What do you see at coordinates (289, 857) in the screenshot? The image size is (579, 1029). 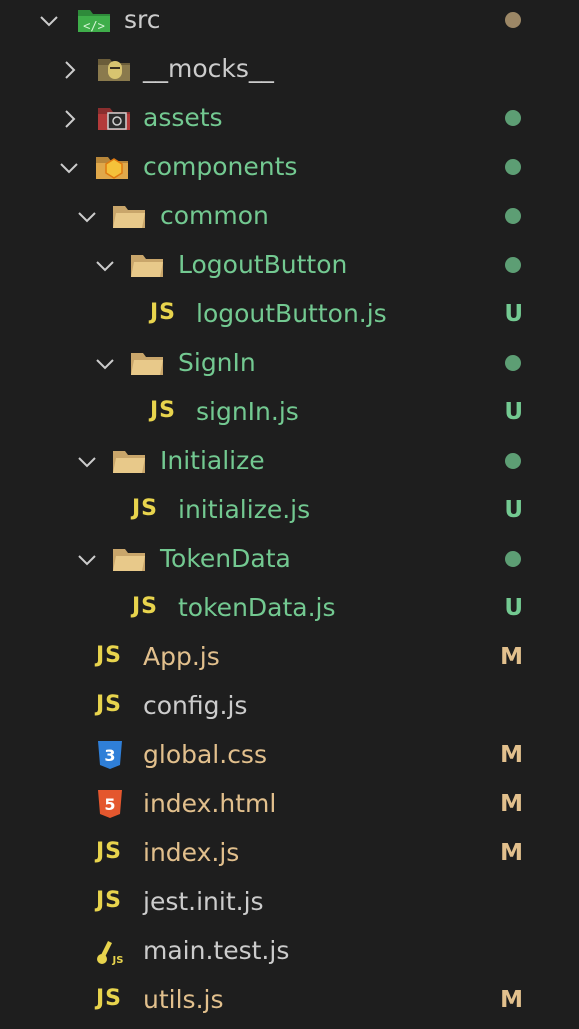 I see `file-index-js: JS index.js M` at bounding box center [289, 857].